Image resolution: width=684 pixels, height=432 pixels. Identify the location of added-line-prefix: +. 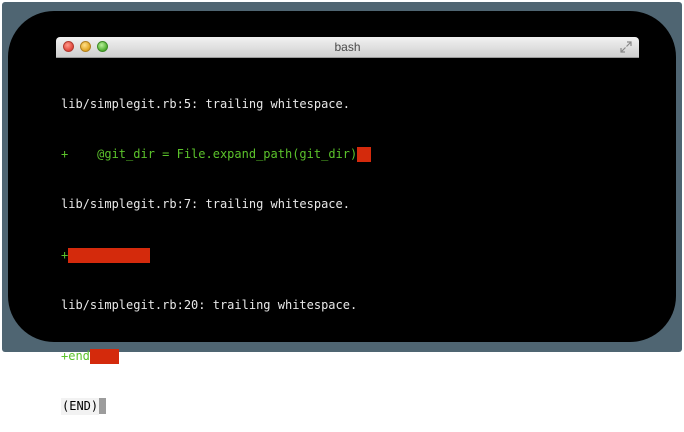
(65, 254).